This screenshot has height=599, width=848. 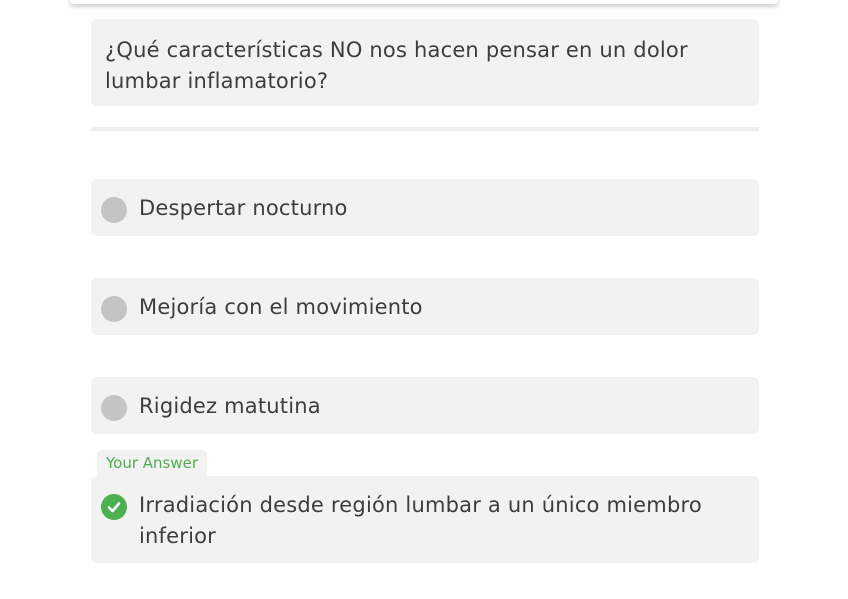 I want to click on previous-card-edge, so click(x=424, y=2).